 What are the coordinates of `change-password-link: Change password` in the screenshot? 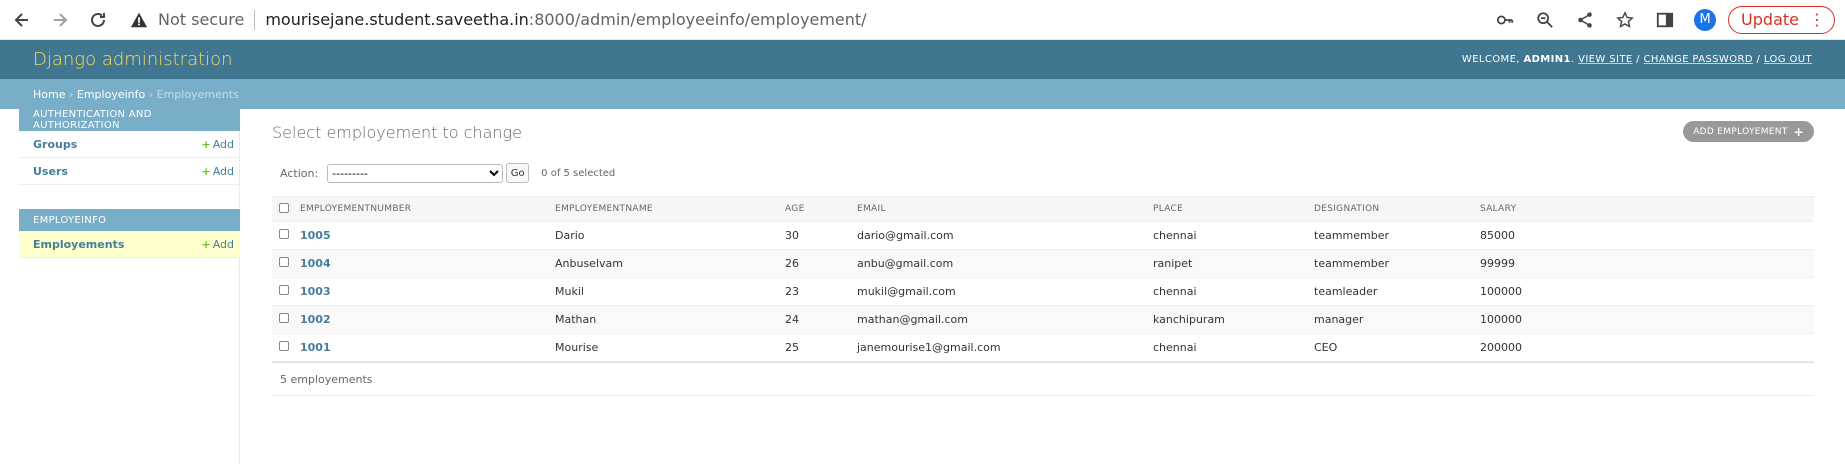 It's located at (1698, 59).